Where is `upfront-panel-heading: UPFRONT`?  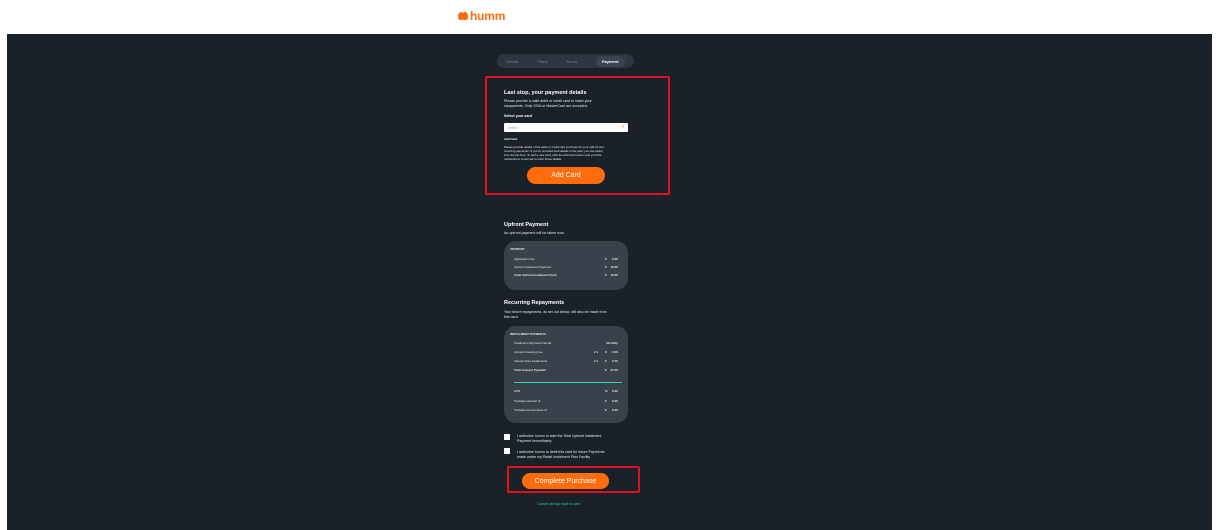
upfront-panel-heading: UPFRONT is located at coordinates (517, 249).